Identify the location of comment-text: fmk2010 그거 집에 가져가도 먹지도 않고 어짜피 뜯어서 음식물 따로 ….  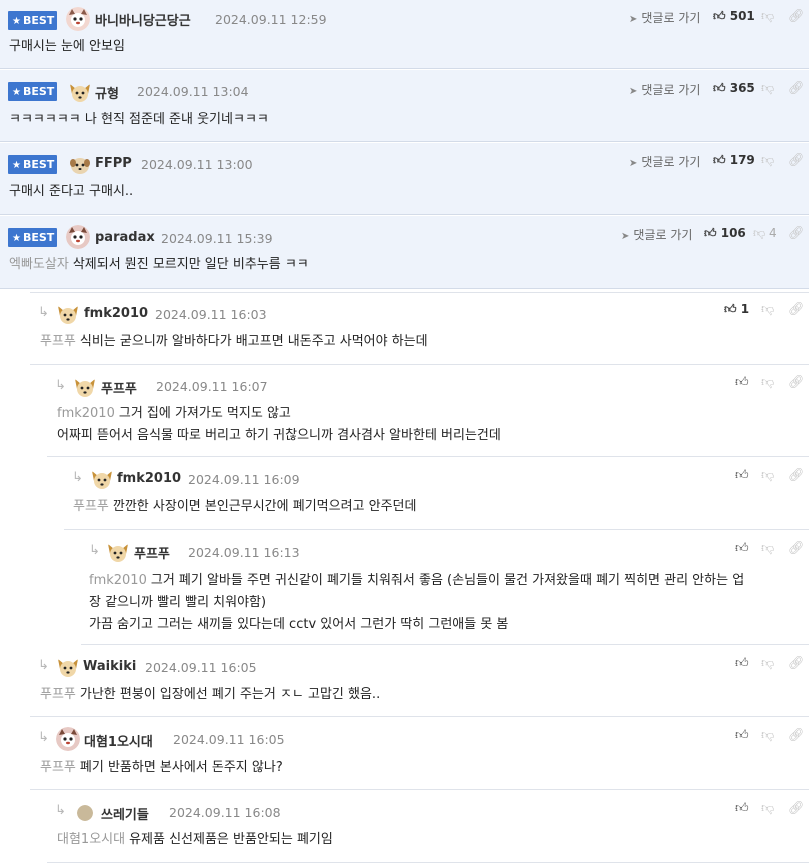
(428, 425).